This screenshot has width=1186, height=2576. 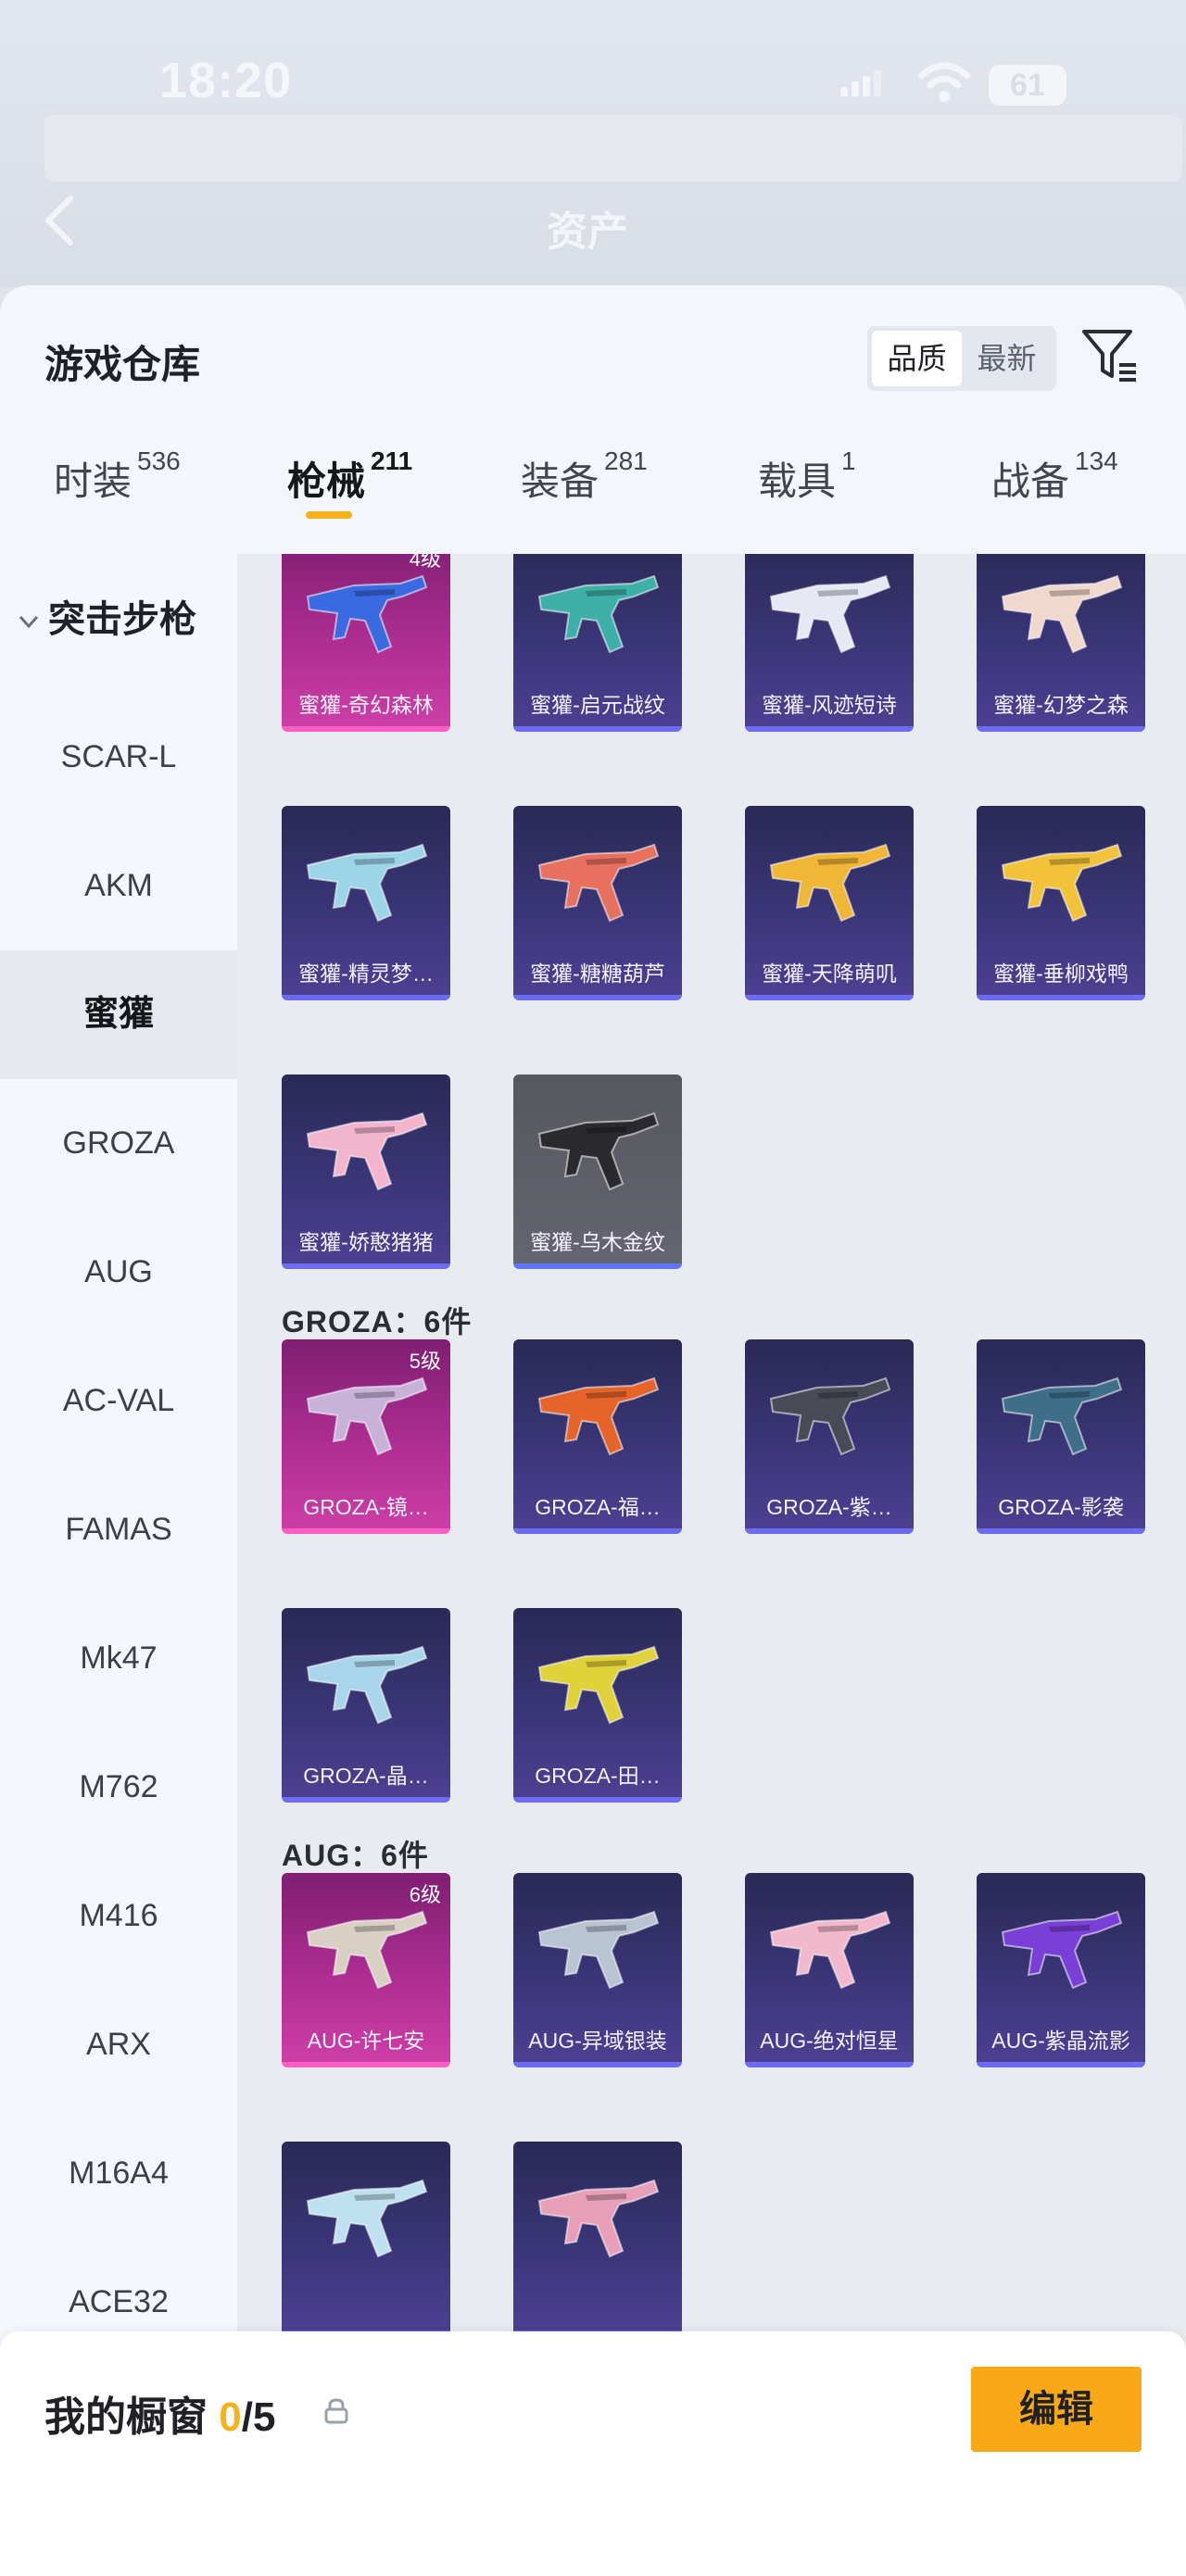 I want to click on tab-supplies: 战备 134, so click(x=1054, y=500).